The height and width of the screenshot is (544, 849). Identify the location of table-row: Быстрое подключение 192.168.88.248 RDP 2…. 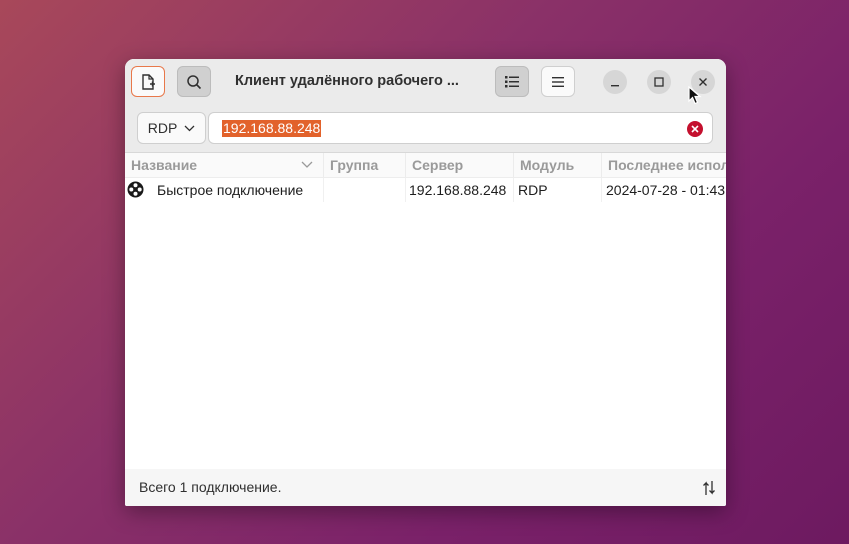
(425, 190).